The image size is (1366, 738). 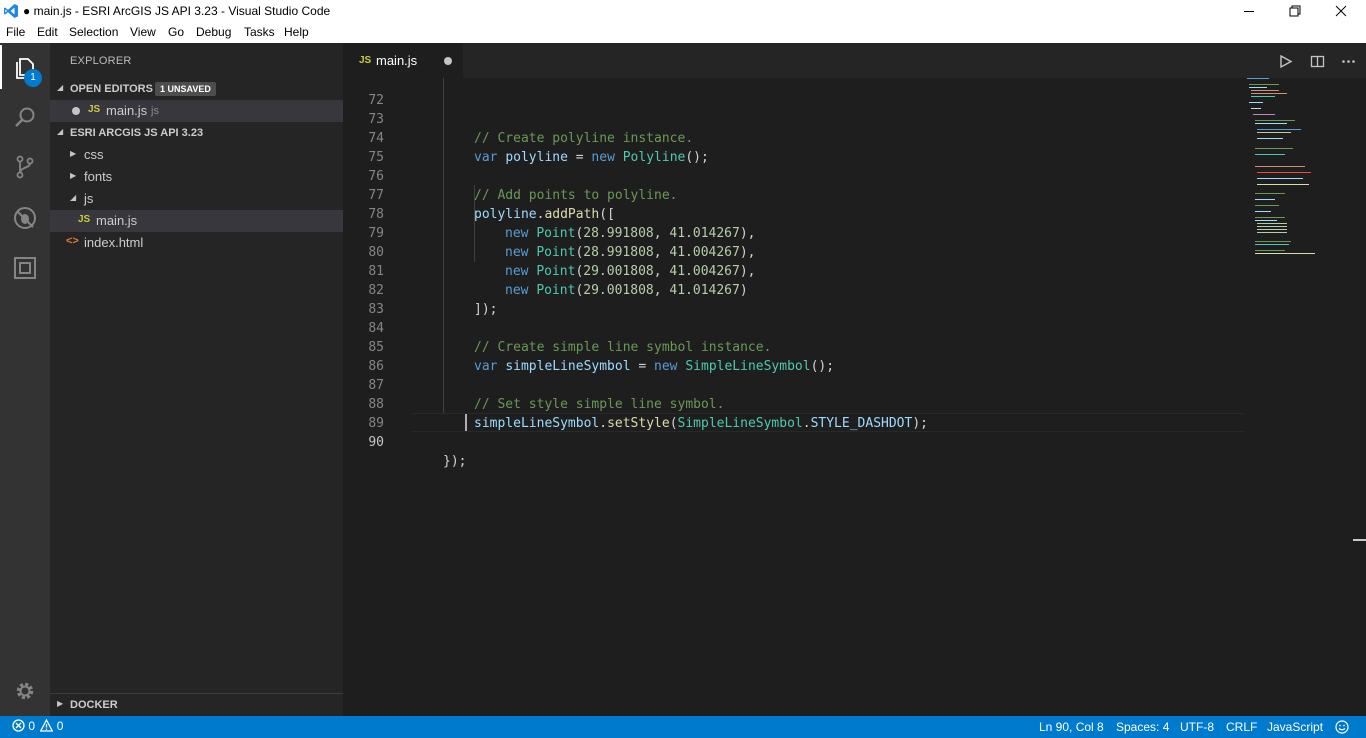 I want to click on tab-label: main.js, so click(x=397, y=60).